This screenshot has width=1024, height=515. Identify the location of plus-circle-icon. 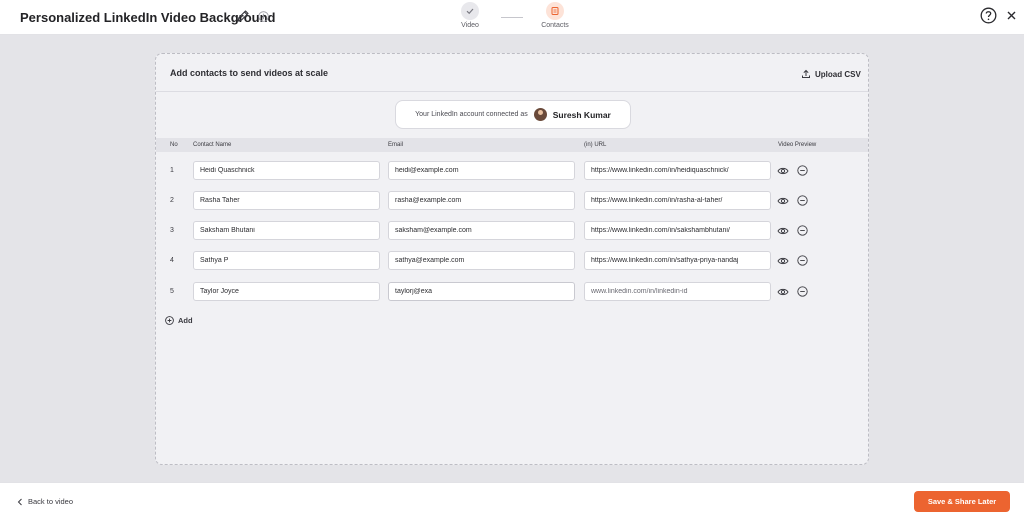
(169, 320).